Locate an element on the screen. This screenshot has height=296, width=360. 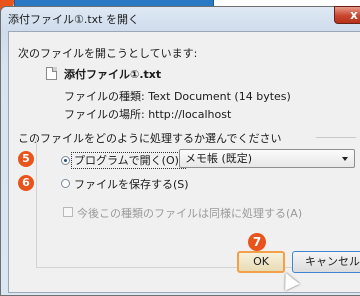
step-5-marker: 5 is located at coordinates (26, 159).